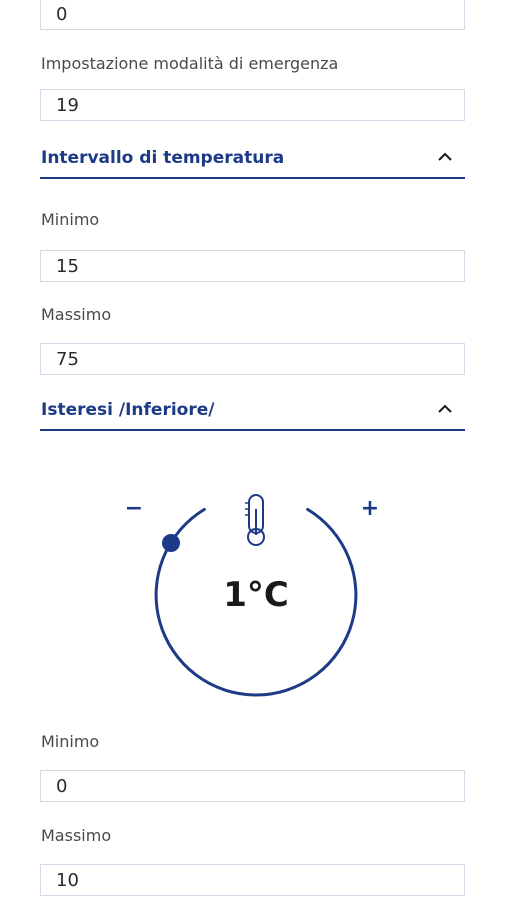  I want to click on hysteresis-max-label: Massimo, so click(76, 835).